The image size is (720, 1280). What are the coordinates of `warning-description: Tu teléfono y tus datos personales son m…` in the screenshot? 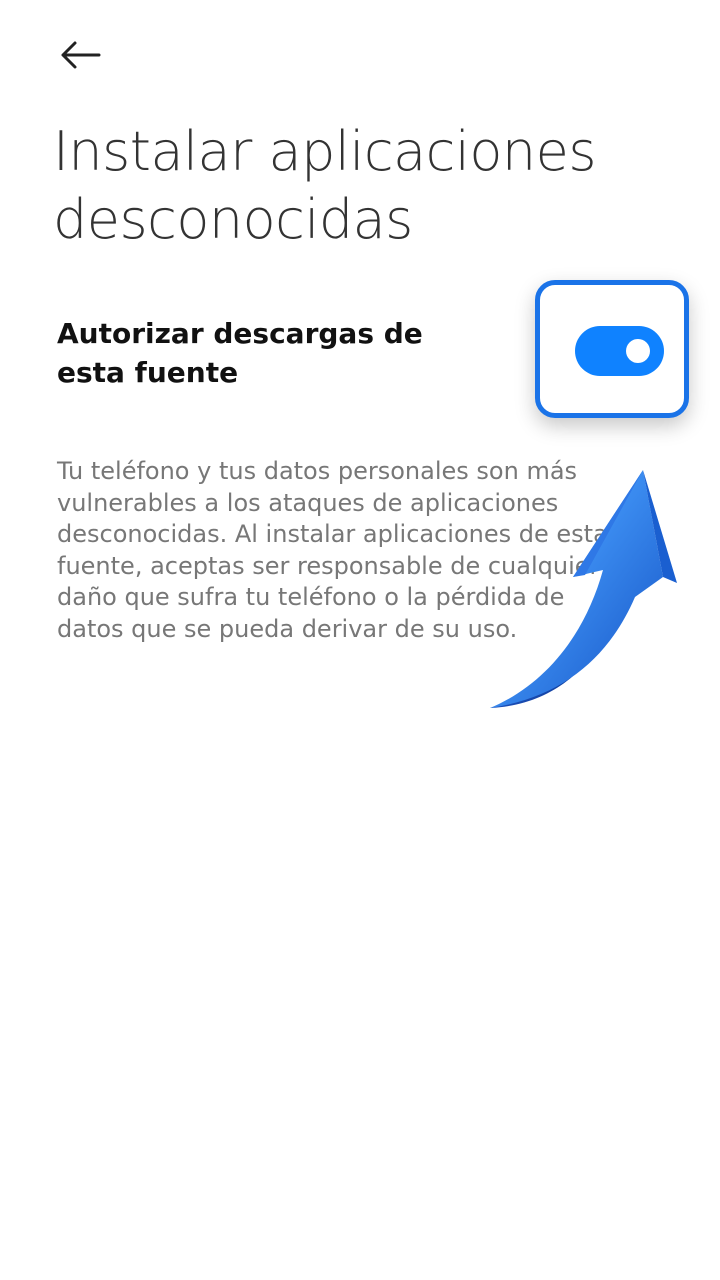 It's located at (332, 550).